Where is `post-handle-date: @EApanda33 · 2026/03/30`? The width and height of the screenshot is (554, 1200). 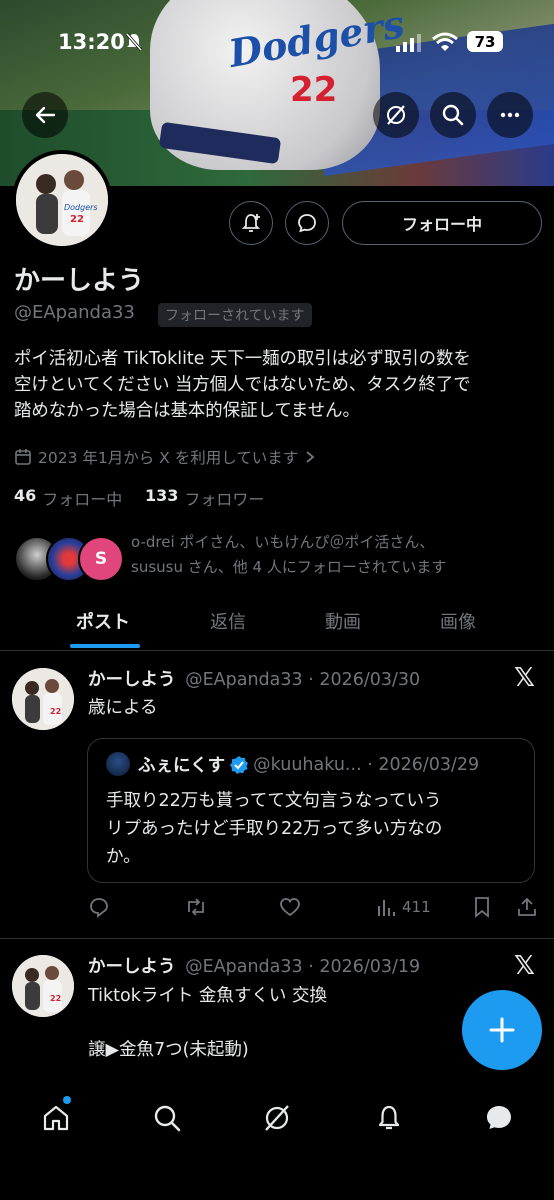
post-handle-date: @EApanda33 · 2026/03/30 is located at coordinates (303, 680).